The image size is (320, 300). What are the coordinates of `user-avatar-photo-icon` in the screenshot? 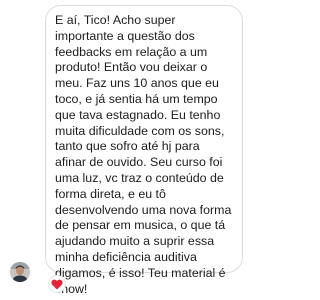 It's located at (20, 272).